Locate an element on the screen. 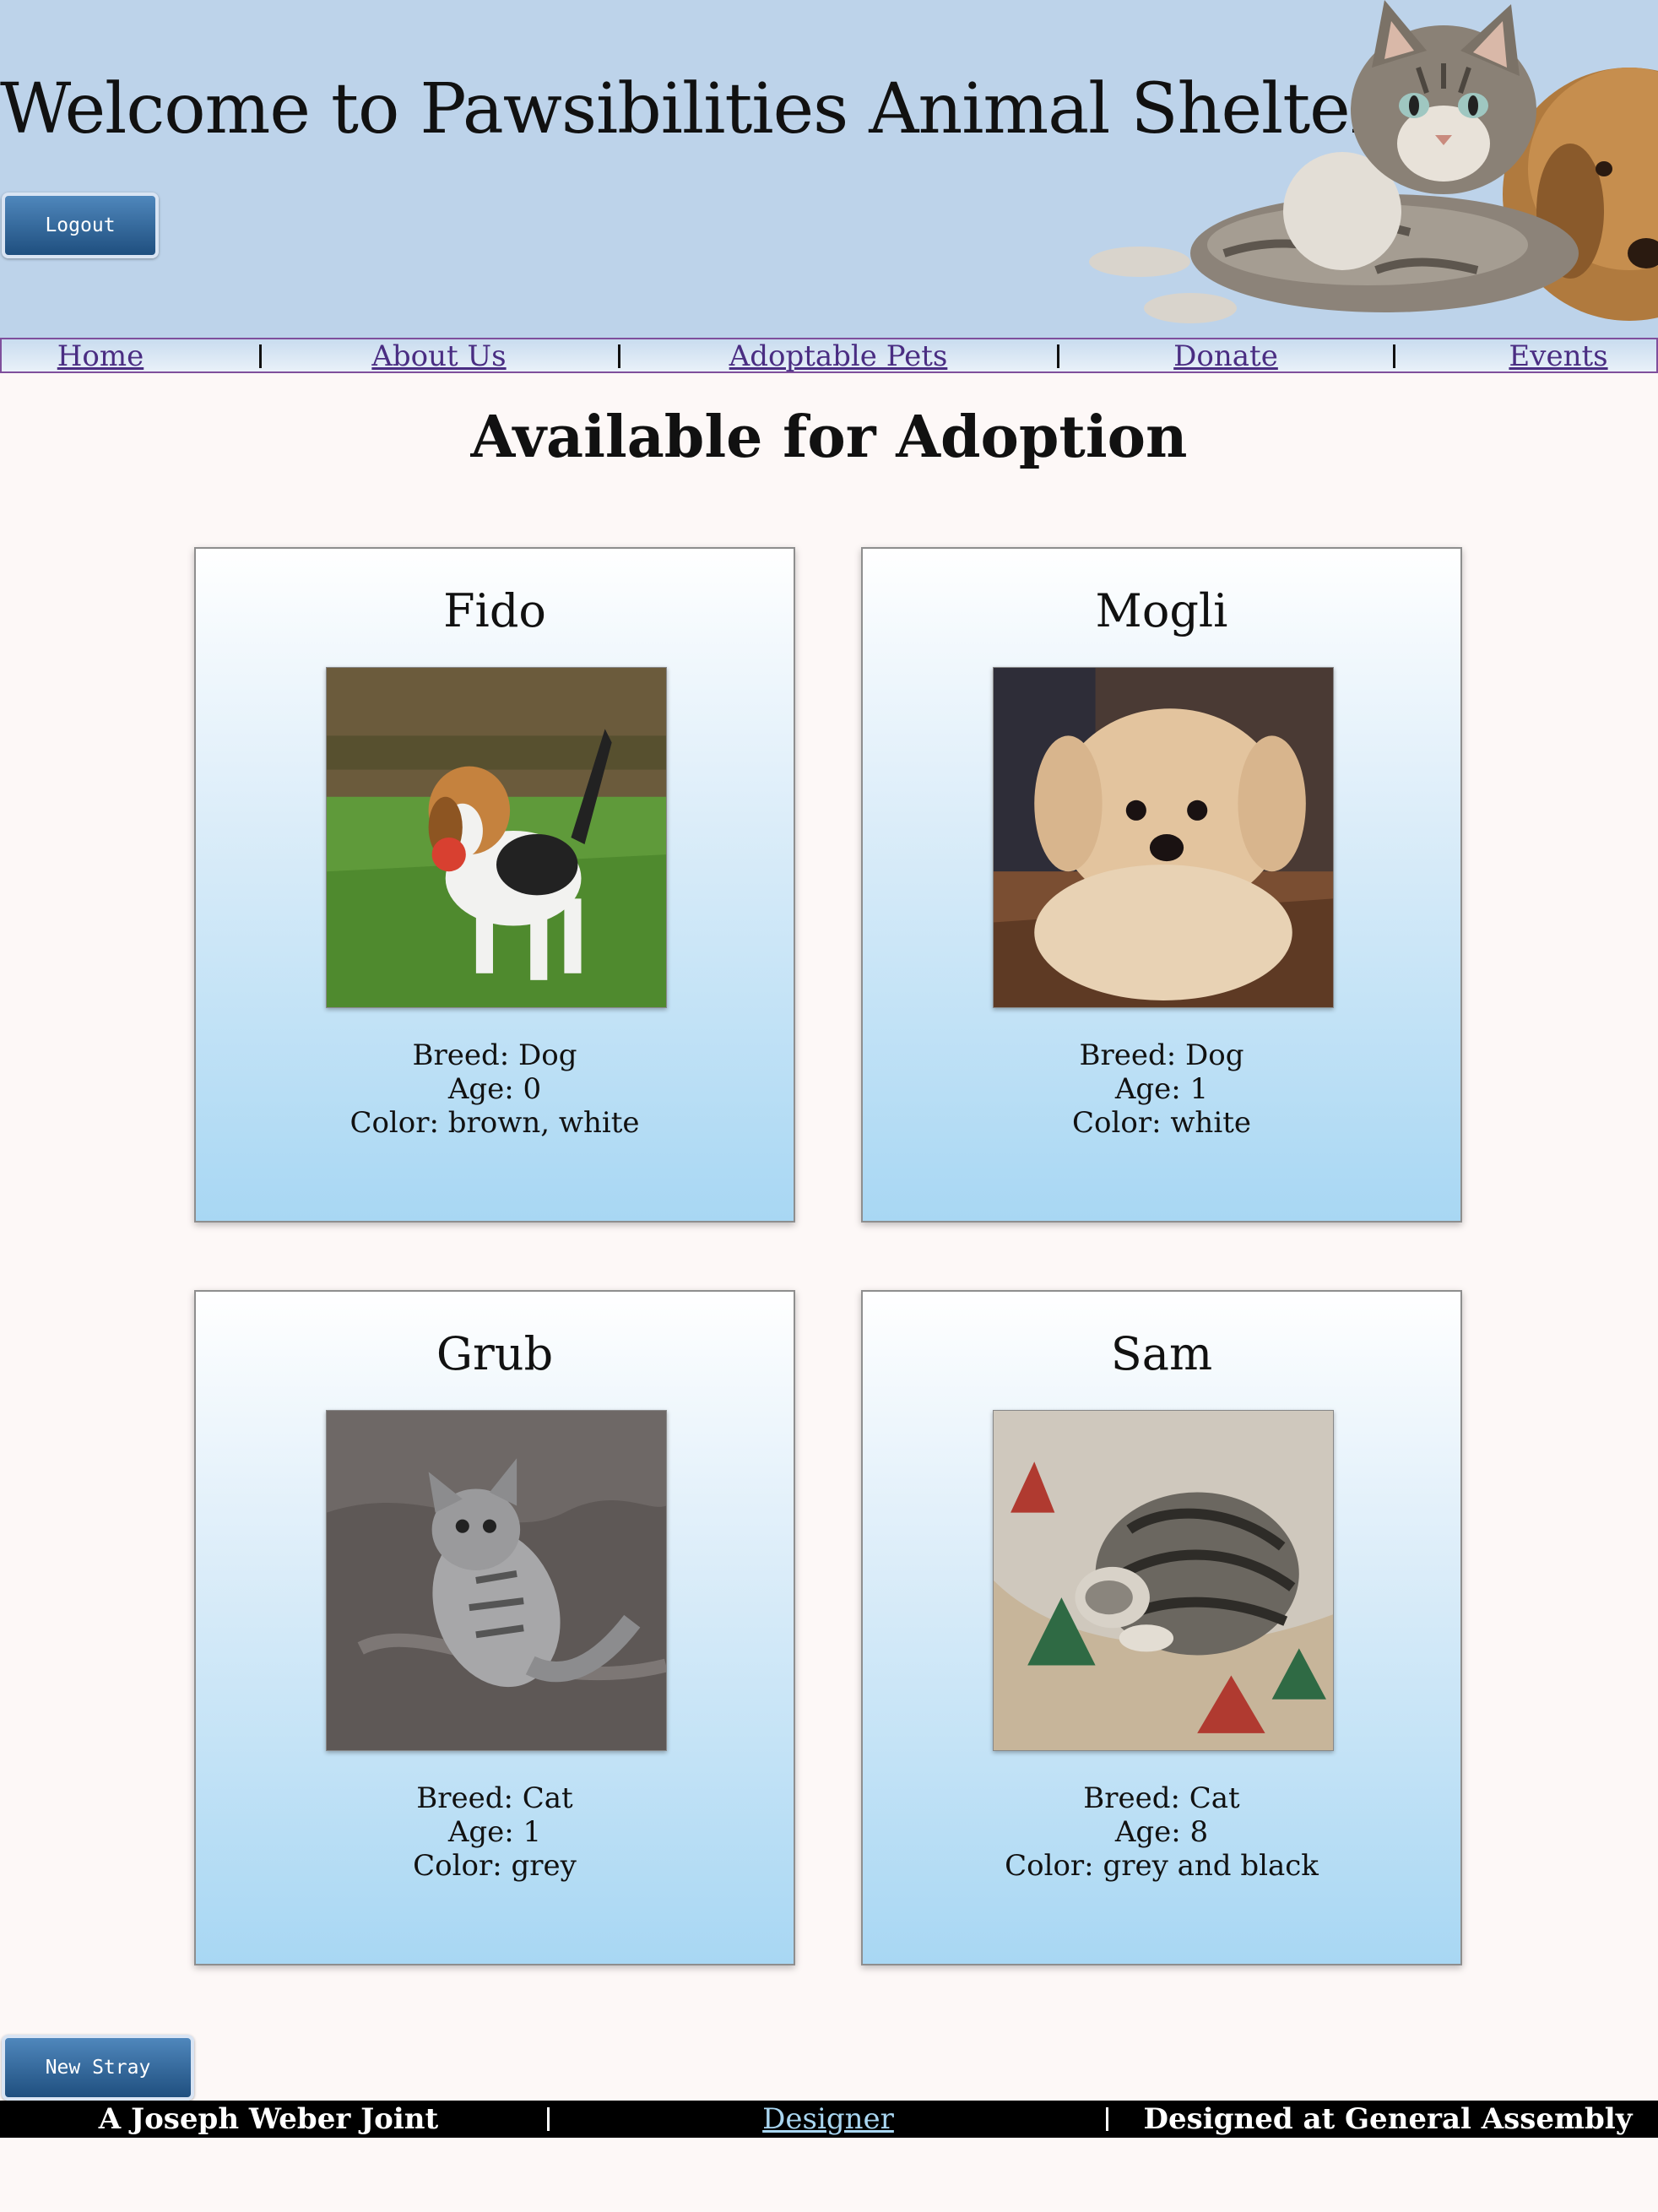 Image resolution: width=1658 pixels, height=2212 pixels. beagle-puppy-photo is located at coordinates (497, 838).